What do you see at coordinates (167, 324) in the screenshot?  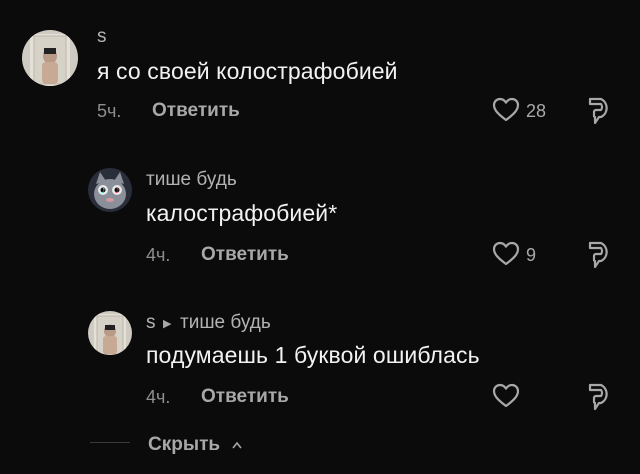 I see `reply-arrow-icon: ▶` at bounding box center [167, 324].